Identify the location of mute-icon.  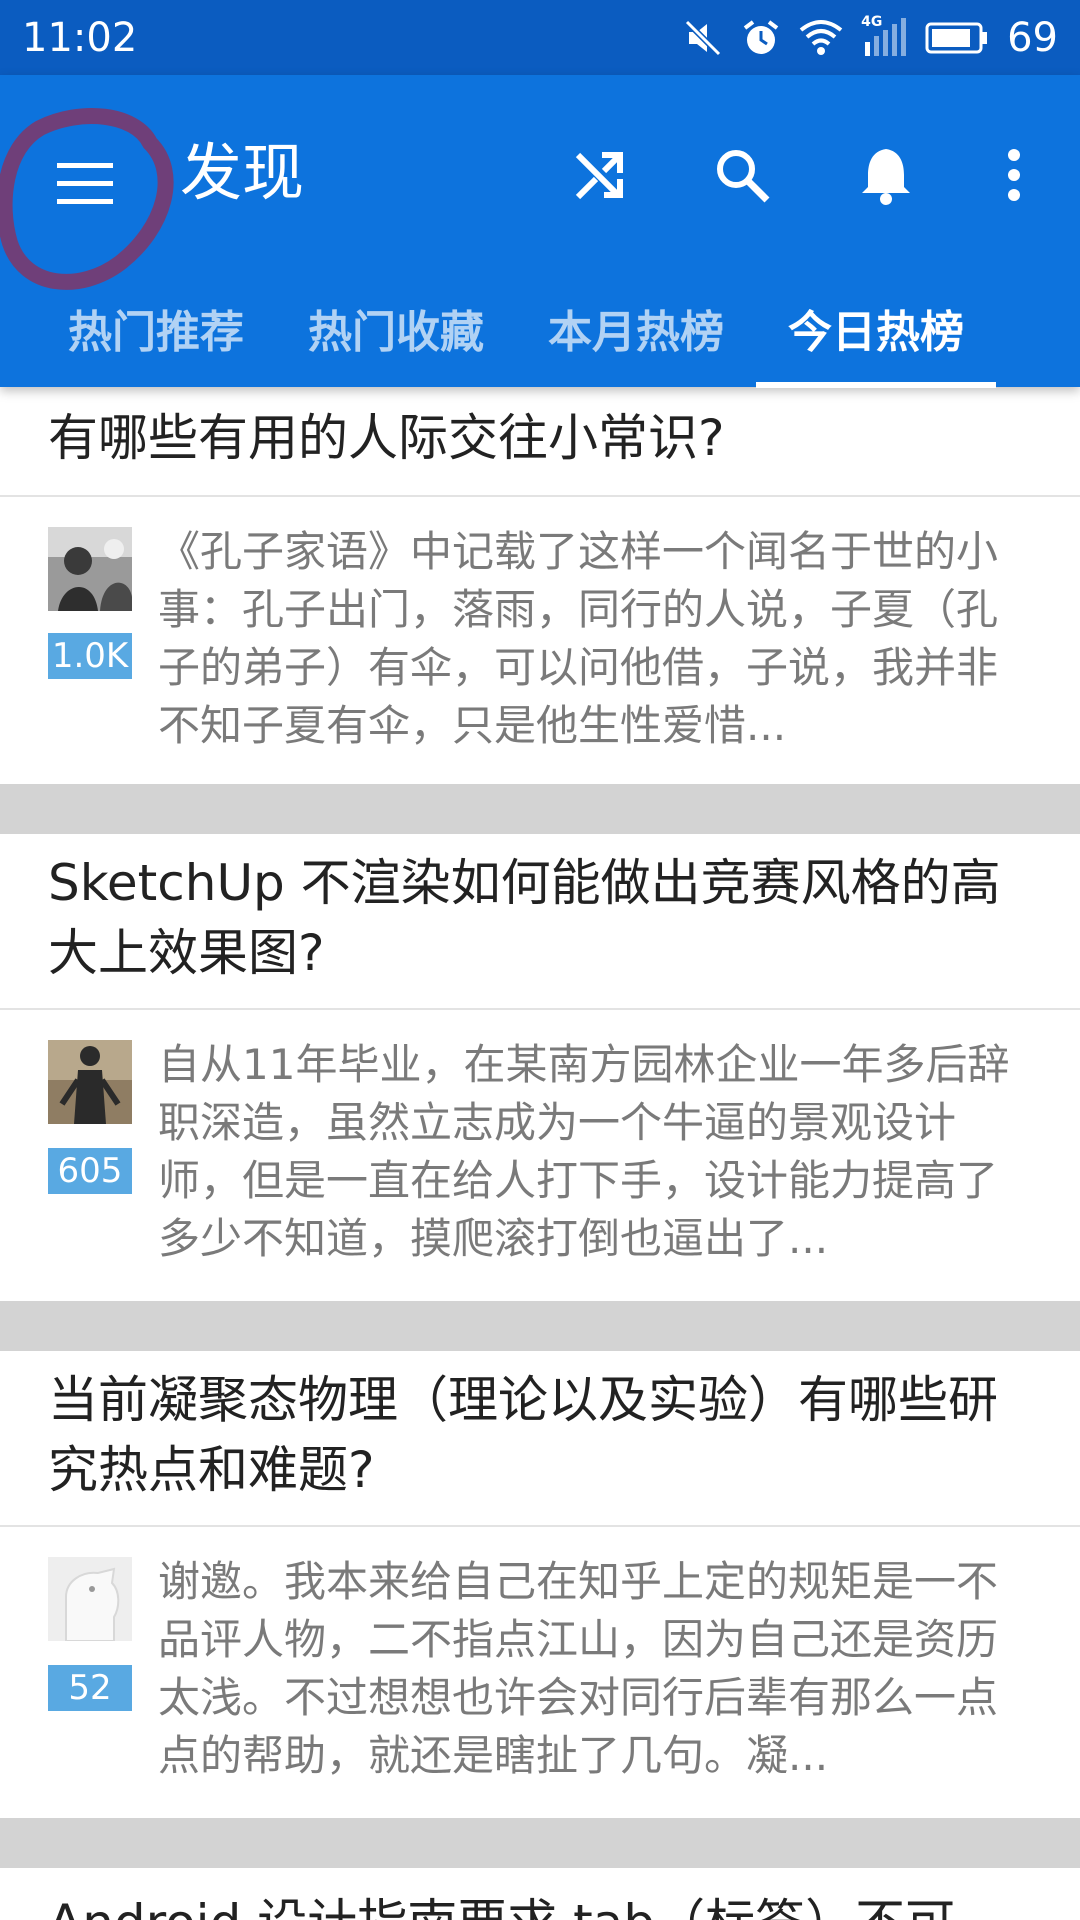
(703, 38).